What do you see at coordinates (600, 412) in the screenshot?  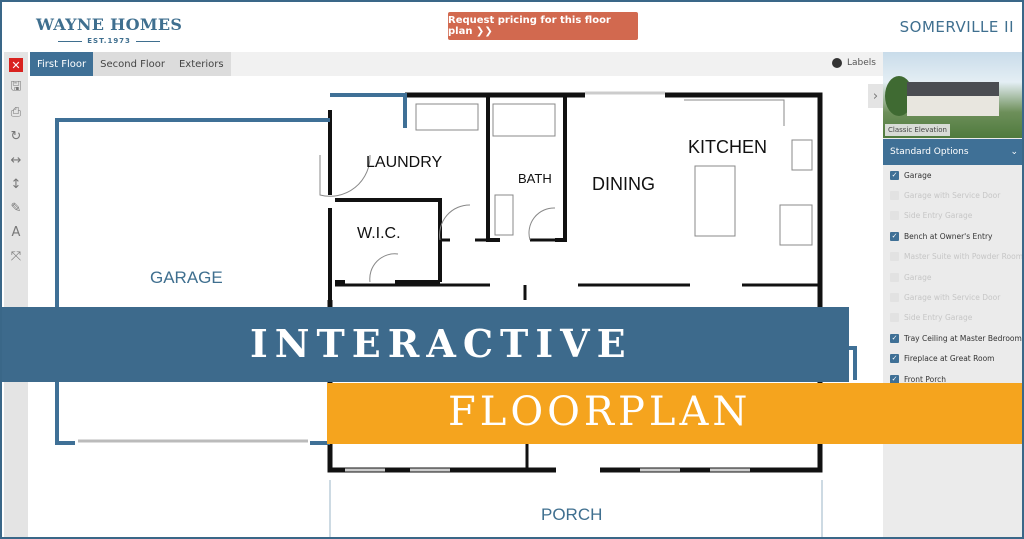 I see `banner-line2: FLOORPLAN` at bounding box center [600, 412].